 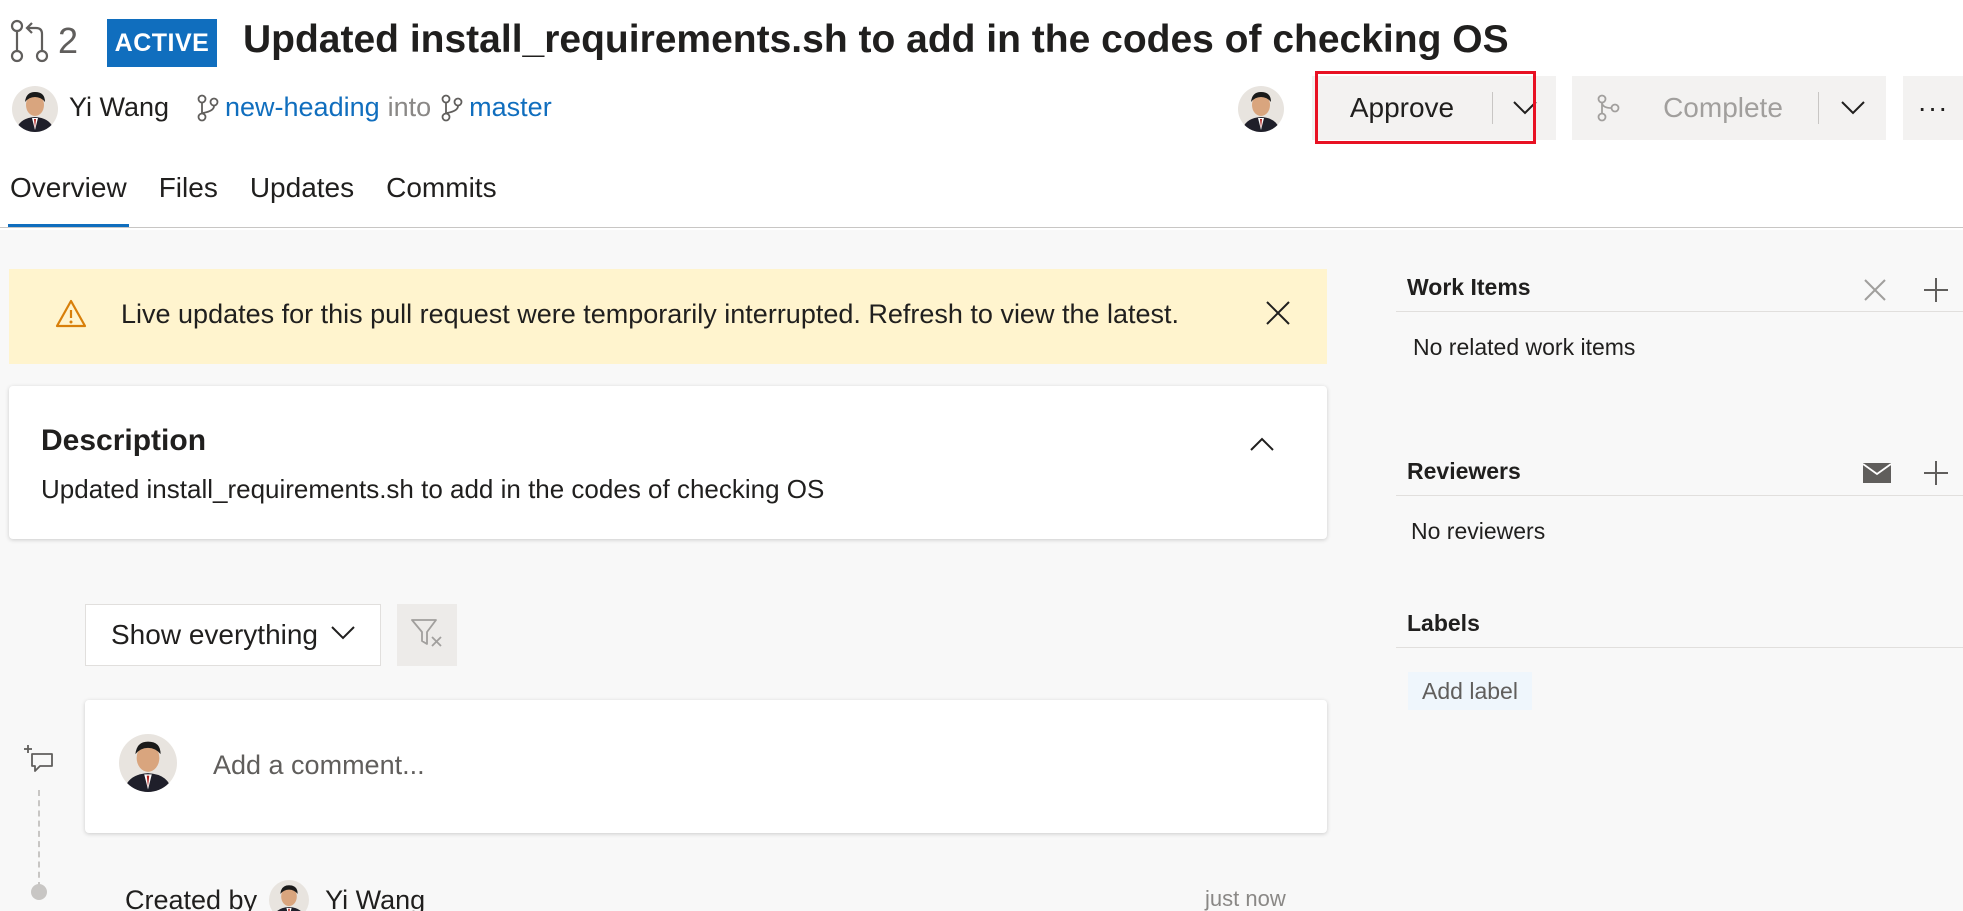 I want to click on merge-icon, so click(x=1600, y=108).